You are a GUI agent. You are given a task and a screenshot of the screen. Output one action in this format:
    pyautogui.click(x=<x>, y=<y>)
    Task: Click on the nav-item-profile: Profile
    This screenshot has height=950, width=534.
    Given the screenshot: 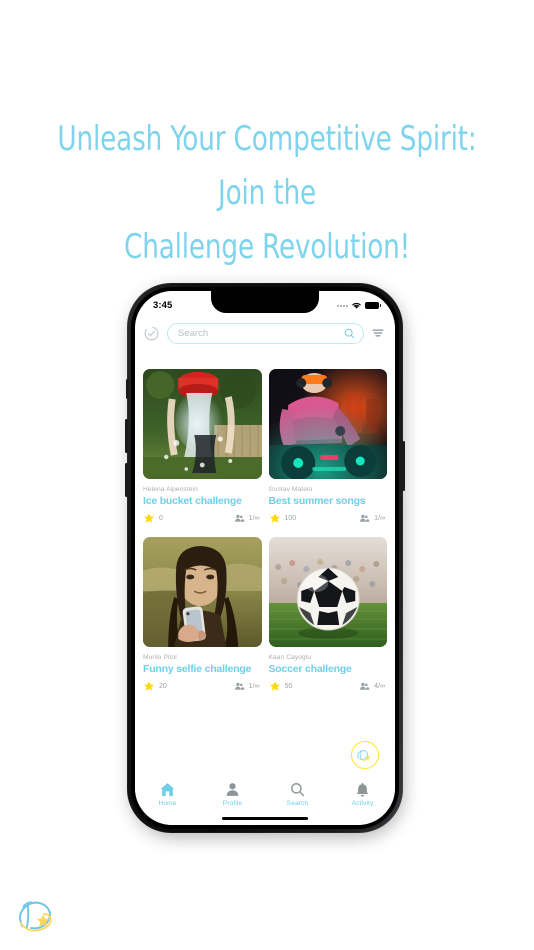 What is the action you would take?
    pyautogui.click(x=232, y=794)
    